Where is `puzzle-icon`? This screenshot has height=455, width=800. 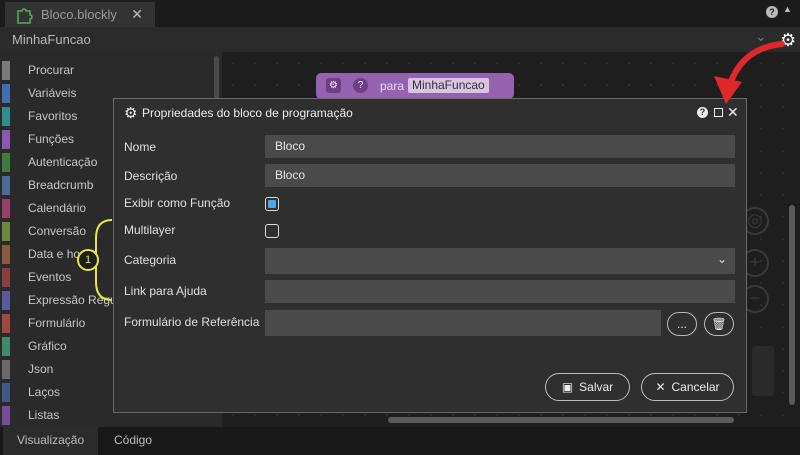
puzzle-icon is located at coordinates (25, 15).